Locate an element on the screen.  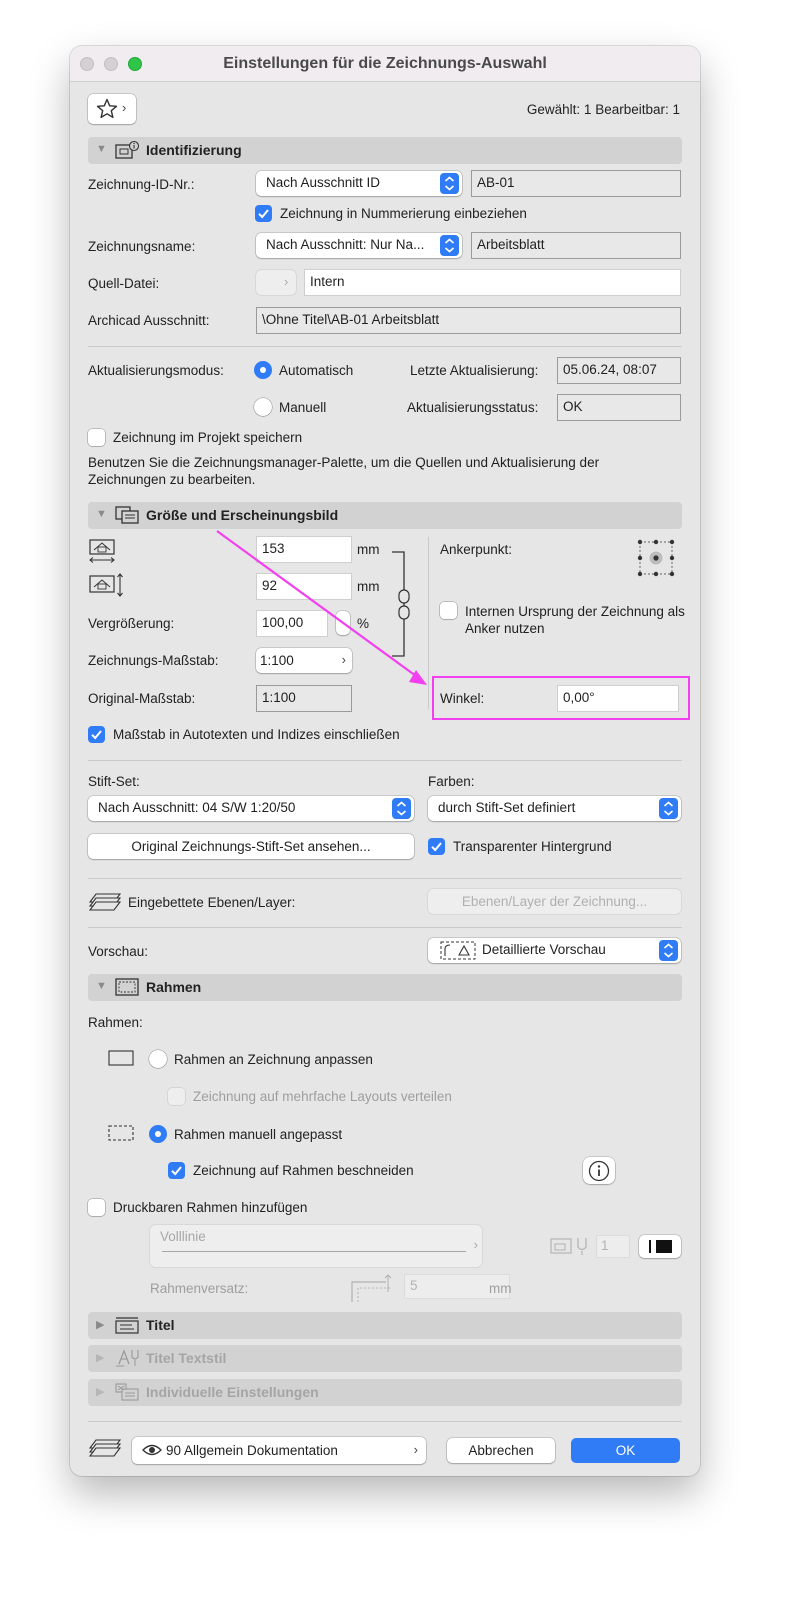
annotation-arrow is located at coordinates (321, 607).